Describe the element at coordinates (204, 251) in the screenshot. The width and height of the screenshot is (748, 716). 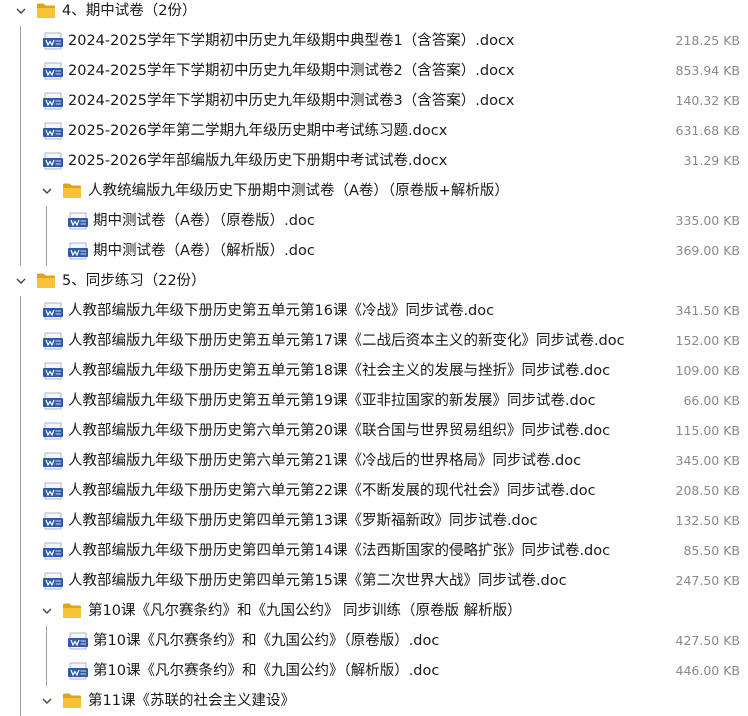
I see `file-name: 期中测试卷（A卷）（解析版）.doc` at that location.